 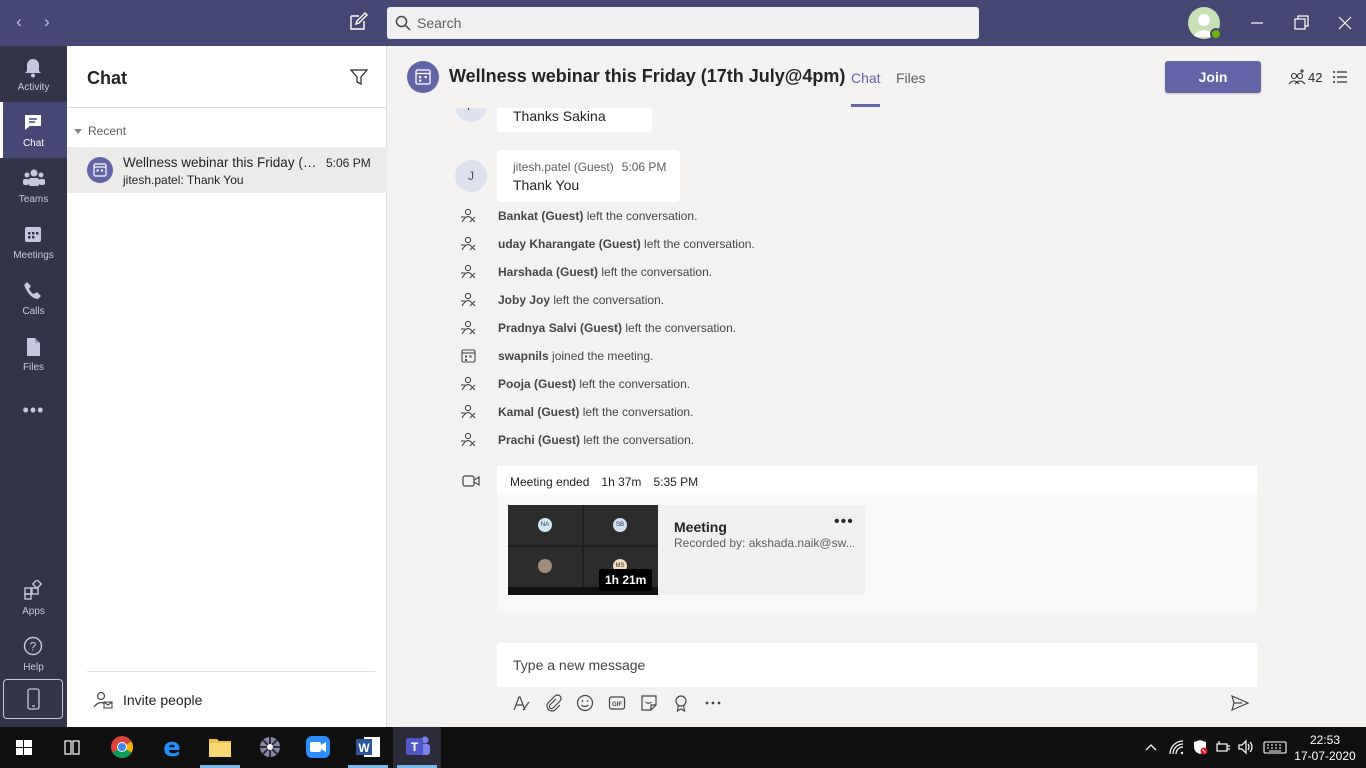 I want to click on event-person: Bankat (Guest), so click(x=540, y=216).